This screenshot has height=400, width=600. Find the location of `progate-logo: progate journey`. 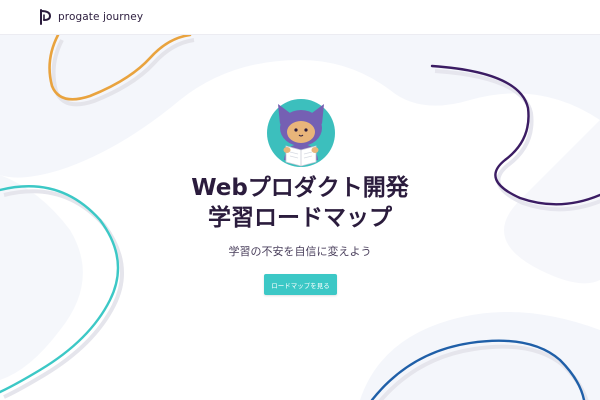

progate-logo: progate journey is located at coordinates (90, 17).